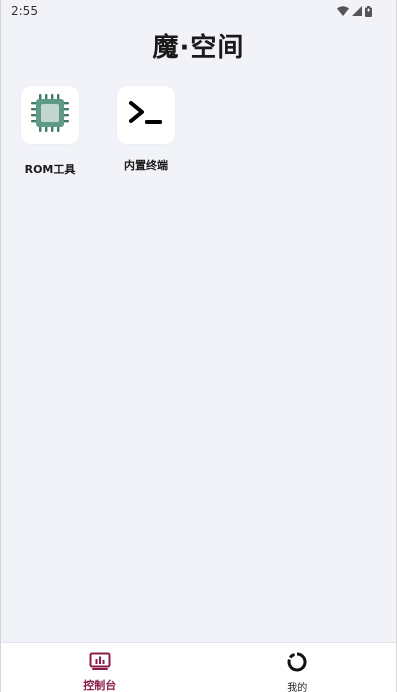 This screenshot has width=397, height=692. I want to click on profile-ring-icon, so click(297, 664).